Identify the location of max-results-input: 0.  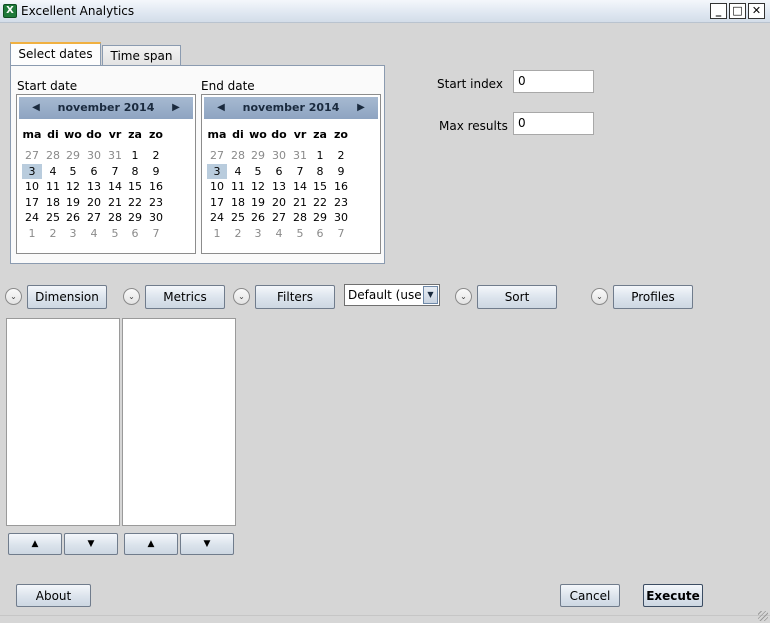
(553, 123).